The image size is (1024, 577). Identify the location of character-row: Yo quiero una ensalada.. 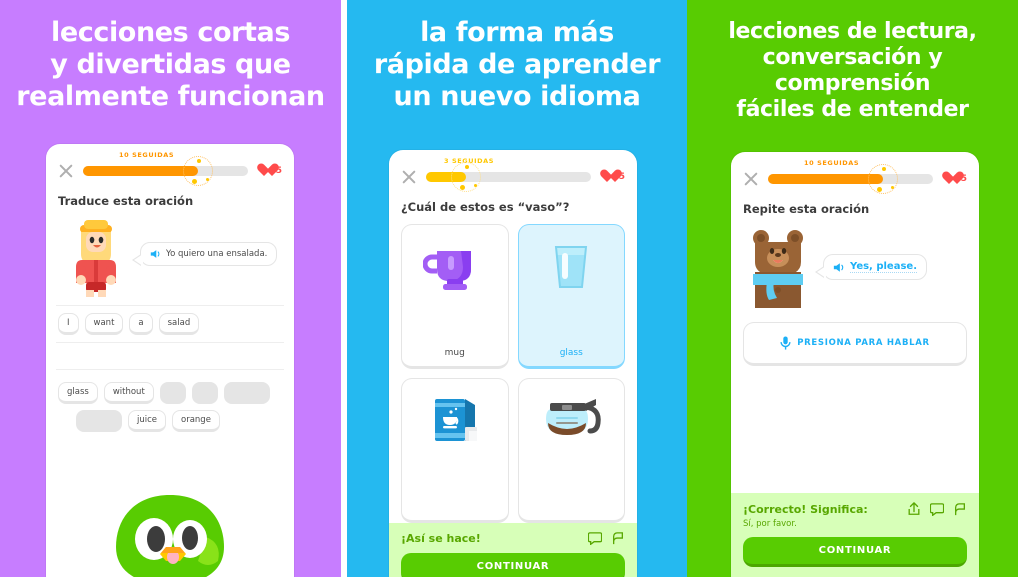
(170, 253).